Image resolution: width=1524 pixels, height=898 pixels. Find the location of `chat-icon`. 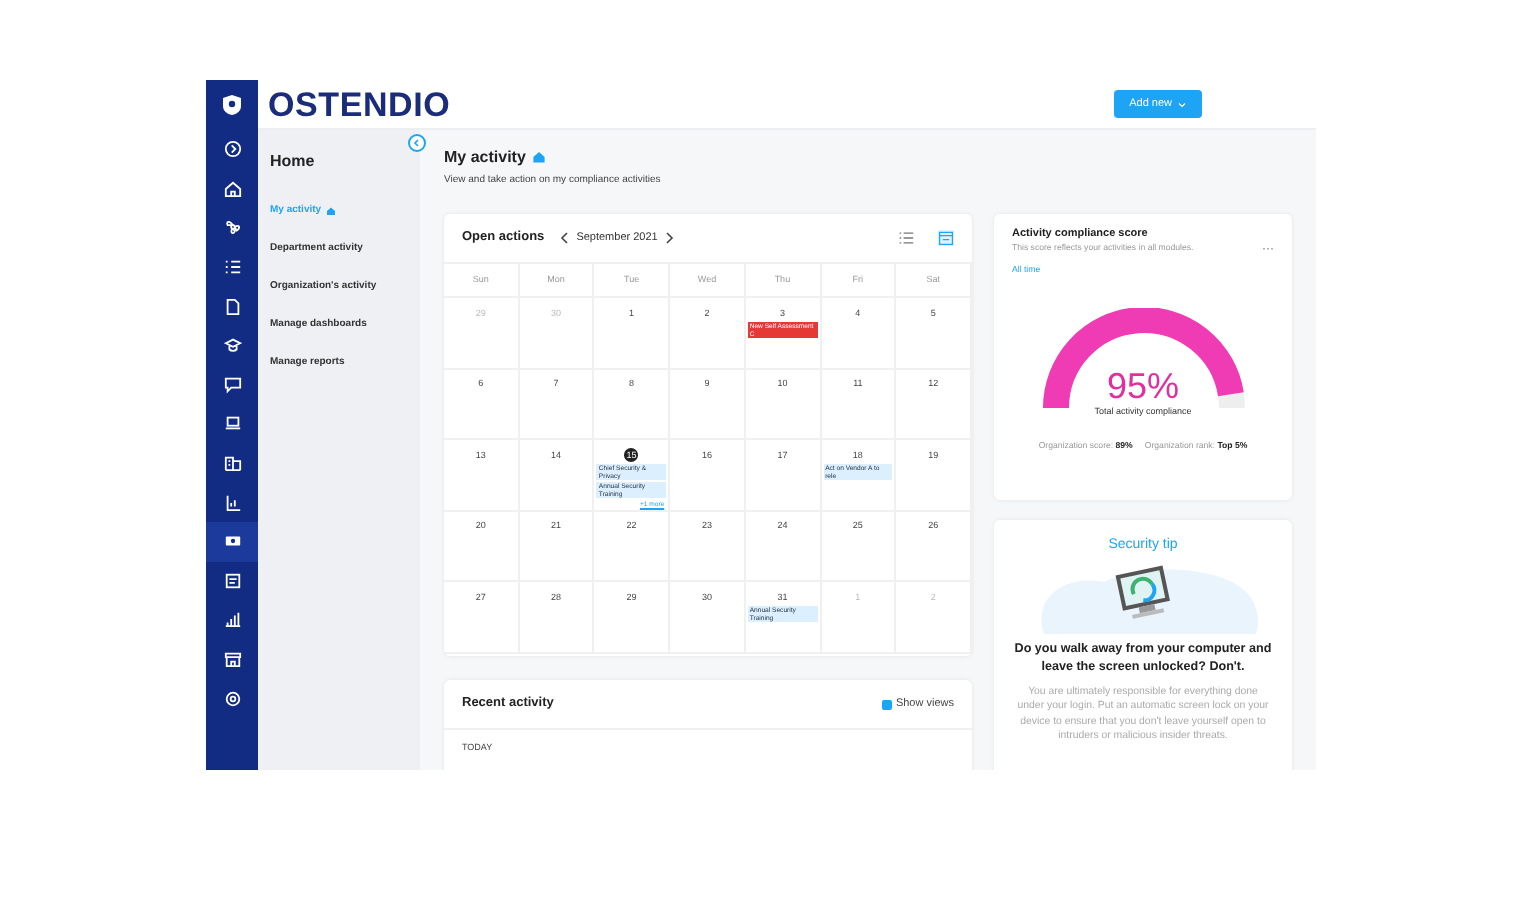

chat-icon is located at coordinates (232, 384).